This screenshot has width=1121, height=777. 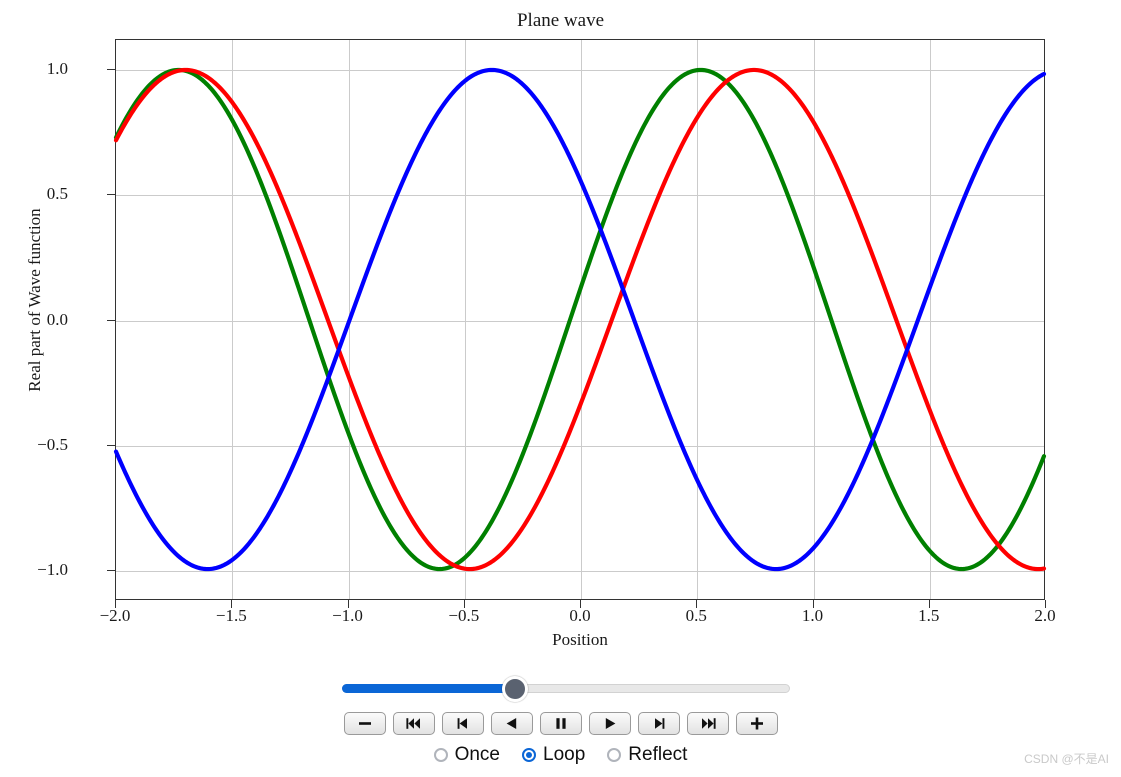 What do you see at coordinates (812, 615) in the screenshot?
I see `x-tick-label: 1.0` at bounding box center [812, 615].